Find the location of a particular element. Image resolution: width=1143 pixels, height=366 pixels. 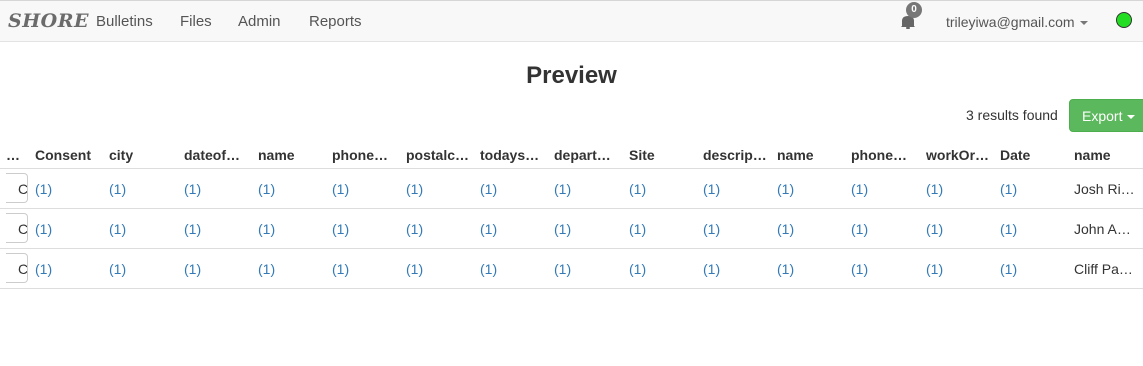

column-header: city is located at coordinates (143, 155).